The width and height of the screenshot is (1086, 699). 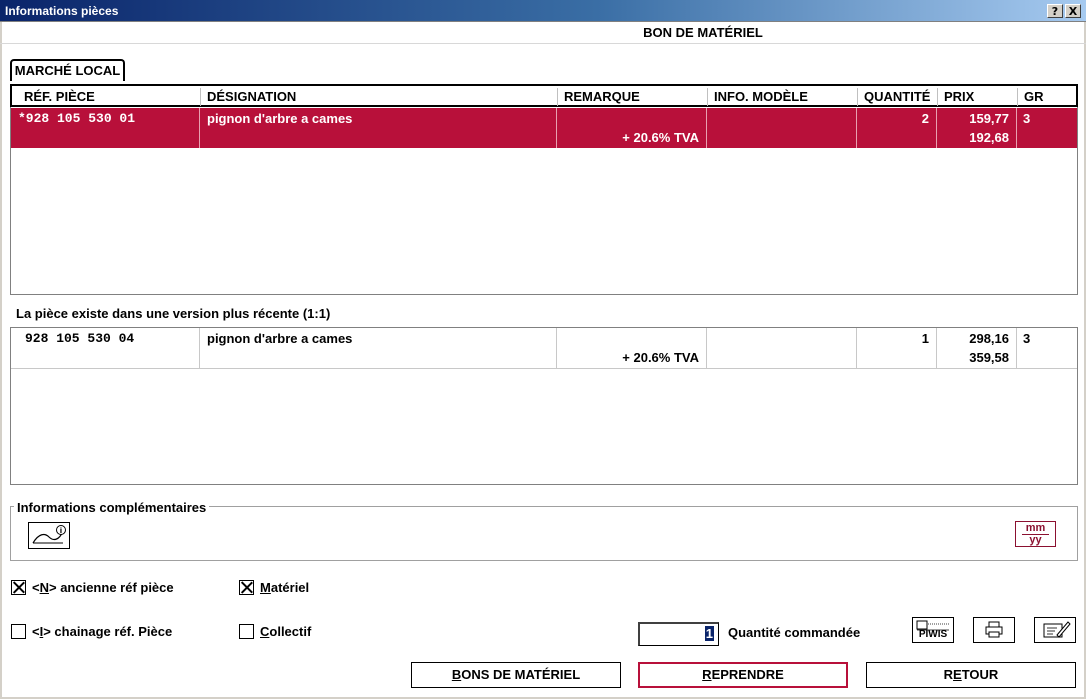 I want to click on page-title: BON DE MATÉRIEL, so click(x=543, y=34).